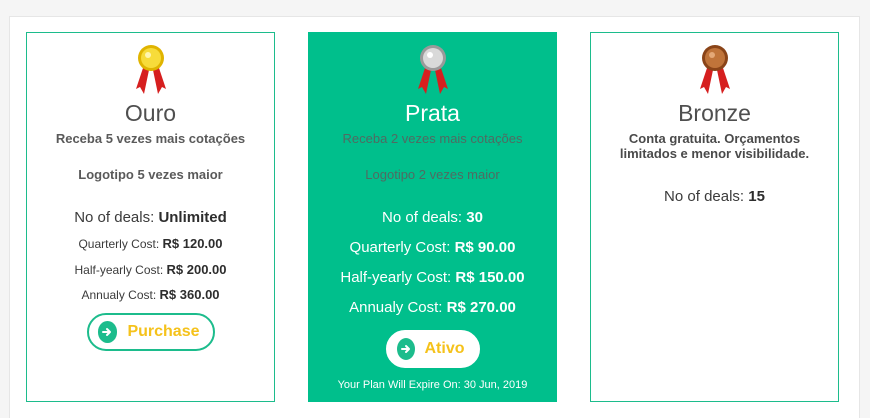 This screenshot has width=870, height=418. I want to click on plan-logo-text: Logotipo 2 vezes maior, so click(432, 174).